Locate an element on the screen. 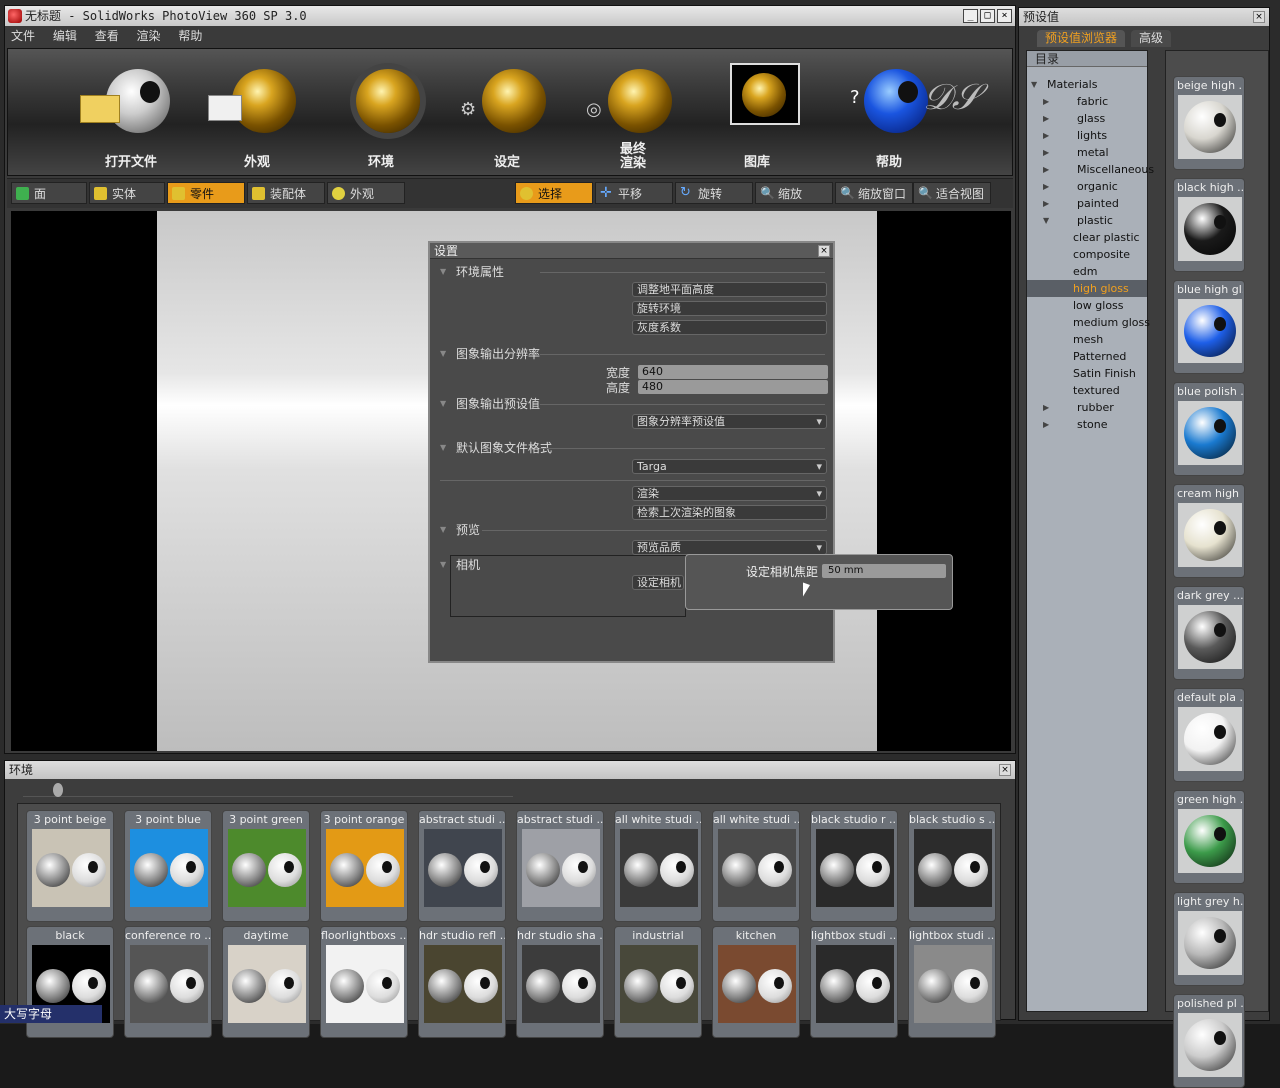 The height and width of the screenshot is (1088, 1280). tree-node-patterned: Patterned is located at coordinates (1076, 356).